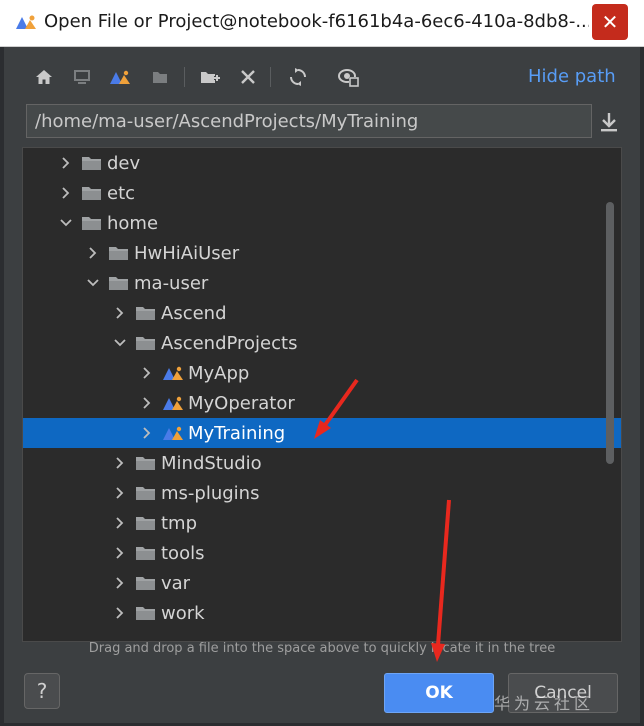 The height and width of the screenshot is (726, 644). Describe the element at coordinates (322, 583) in the screenshot. I see `tree-item-var: var` at that location.